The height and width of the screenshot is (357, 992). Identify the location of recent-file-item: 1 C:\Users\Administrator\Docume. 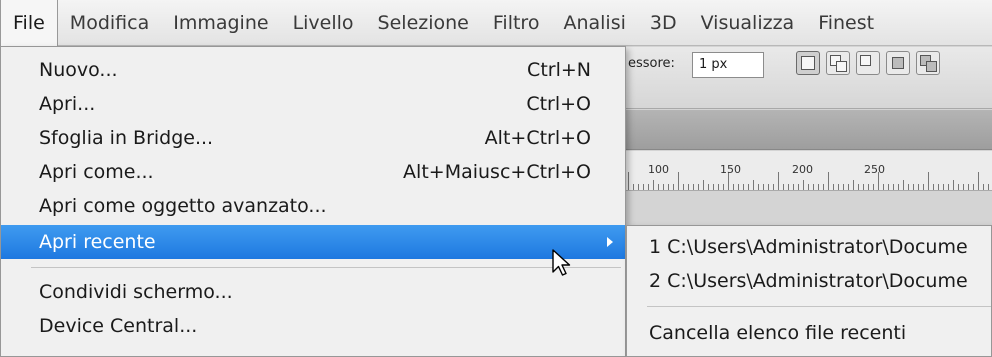
(809, 247).